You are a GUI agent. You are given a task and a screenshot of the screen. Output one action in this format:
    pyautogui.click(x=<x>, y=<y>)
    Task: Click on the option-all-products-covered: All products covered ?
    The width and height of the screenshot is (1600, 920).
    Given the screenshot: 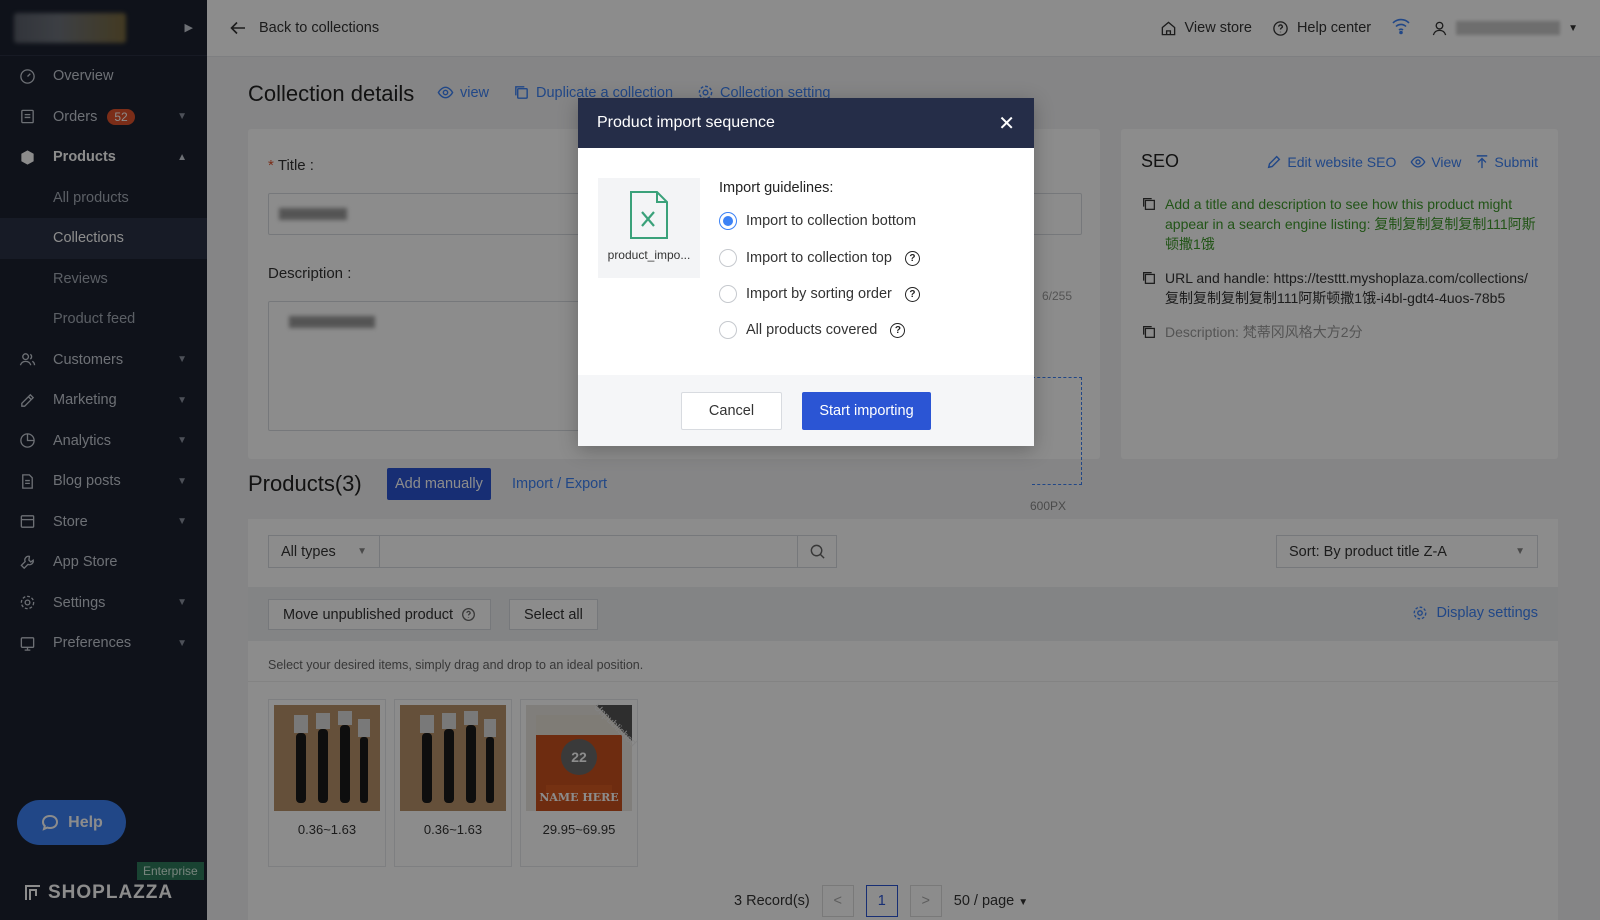 What is the action you would take?
    pyautogui.click(x=812, y=330)
    